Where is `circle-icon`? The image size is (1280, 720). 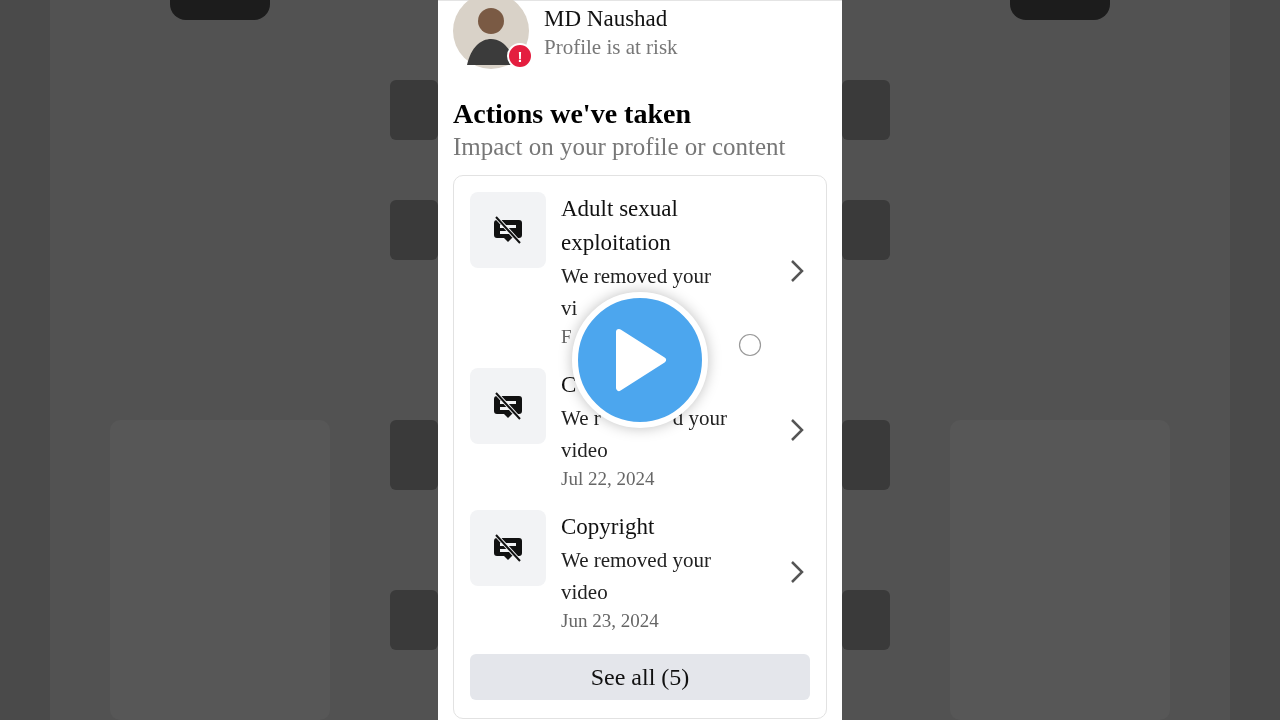 circle-icon is located at coordinates (750, 345).